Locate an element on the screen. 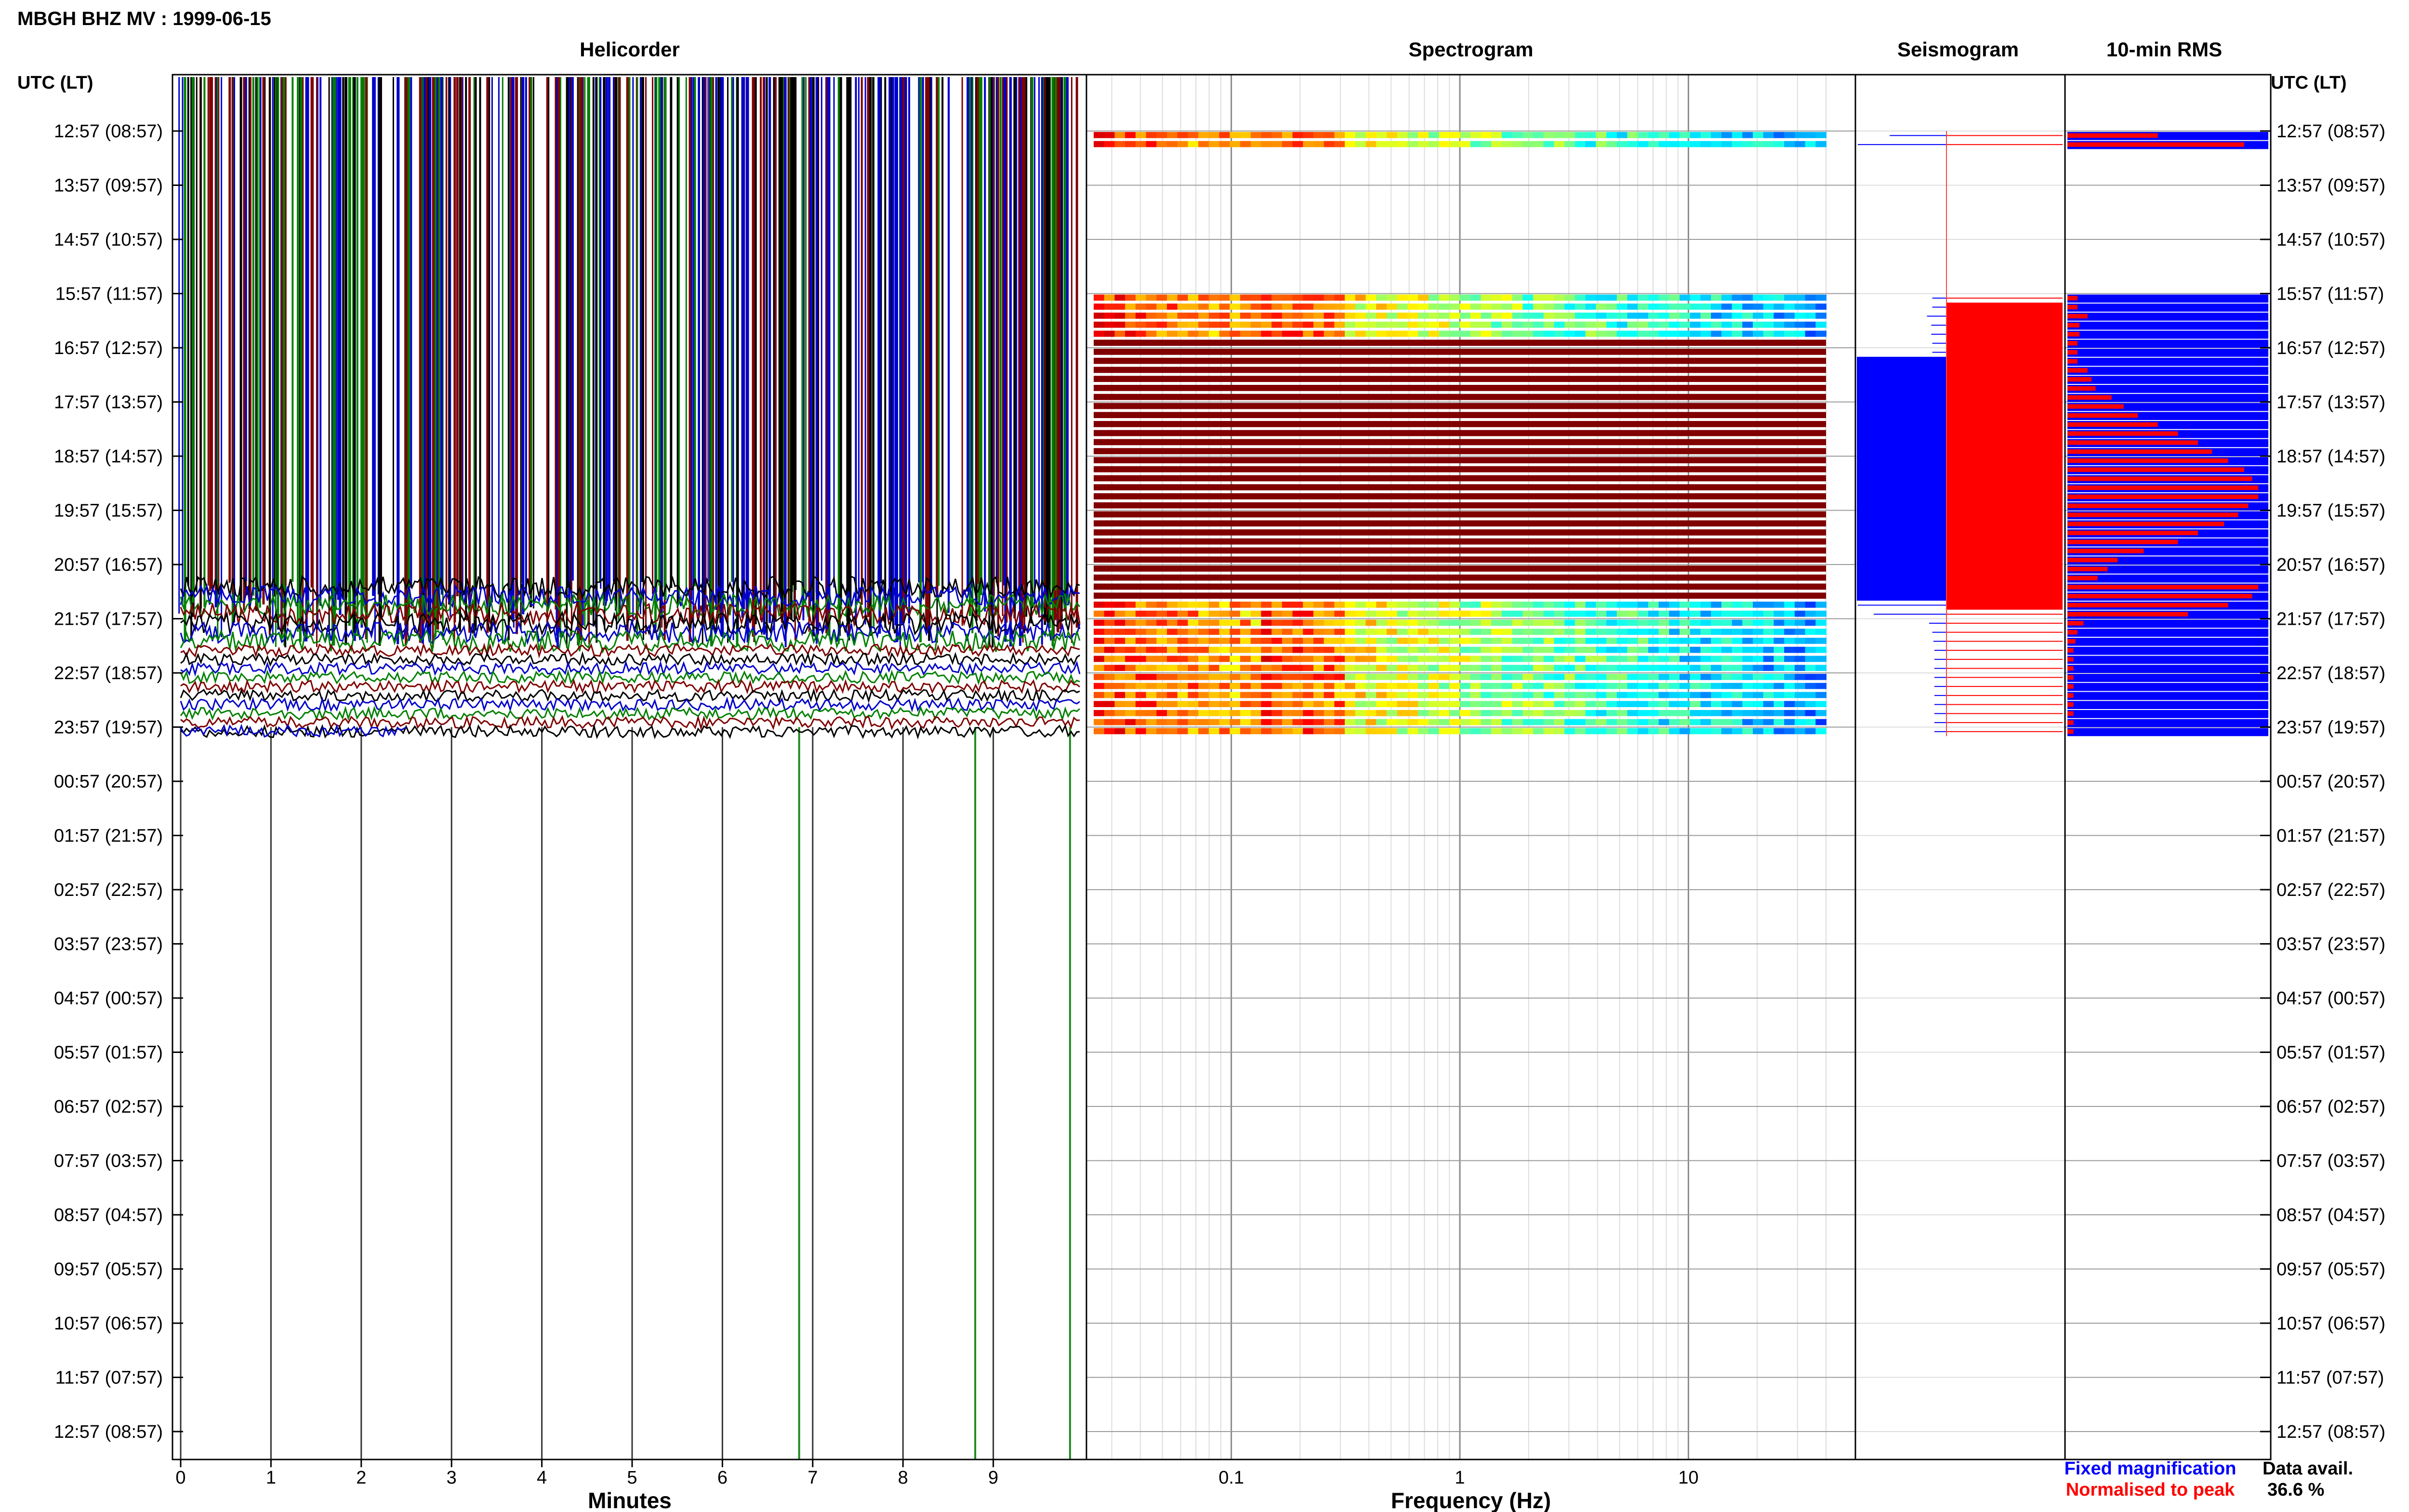  spectrogram-row-saturated is located at coordinates (1460, 514).